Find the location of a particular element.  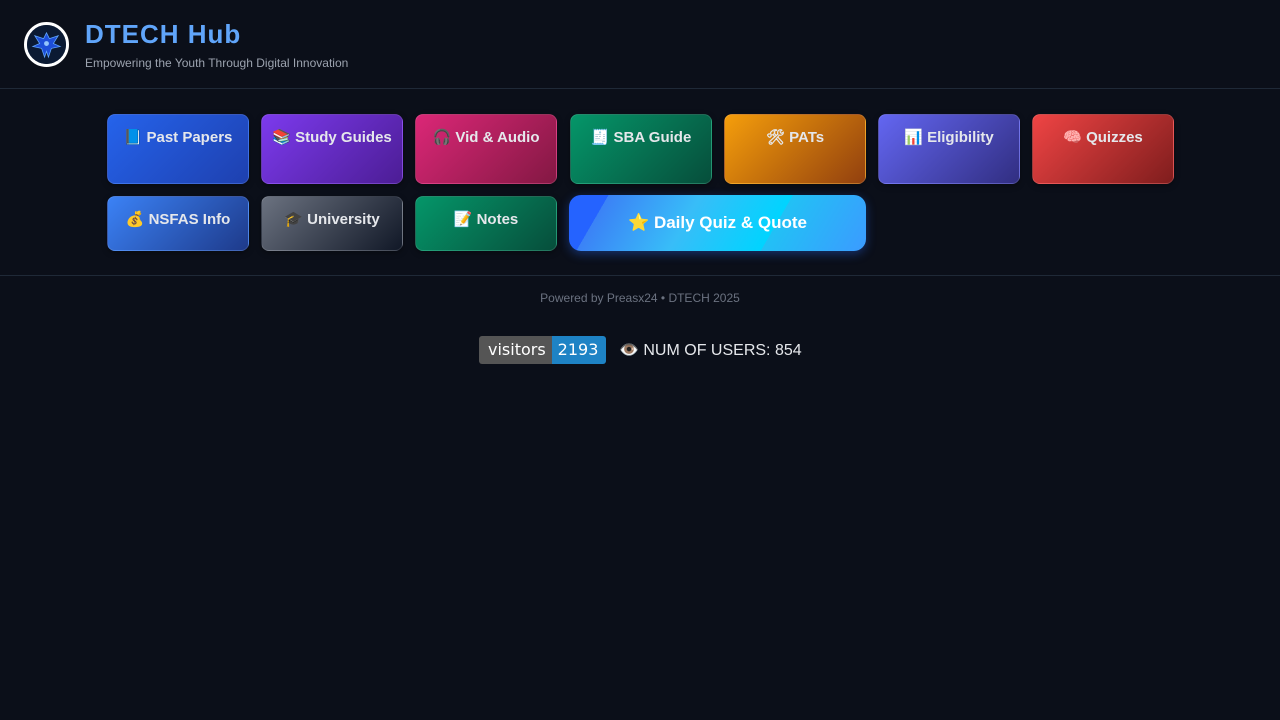

study-guides-button: 📚 Study Guides is located at coordinates (332, 149).